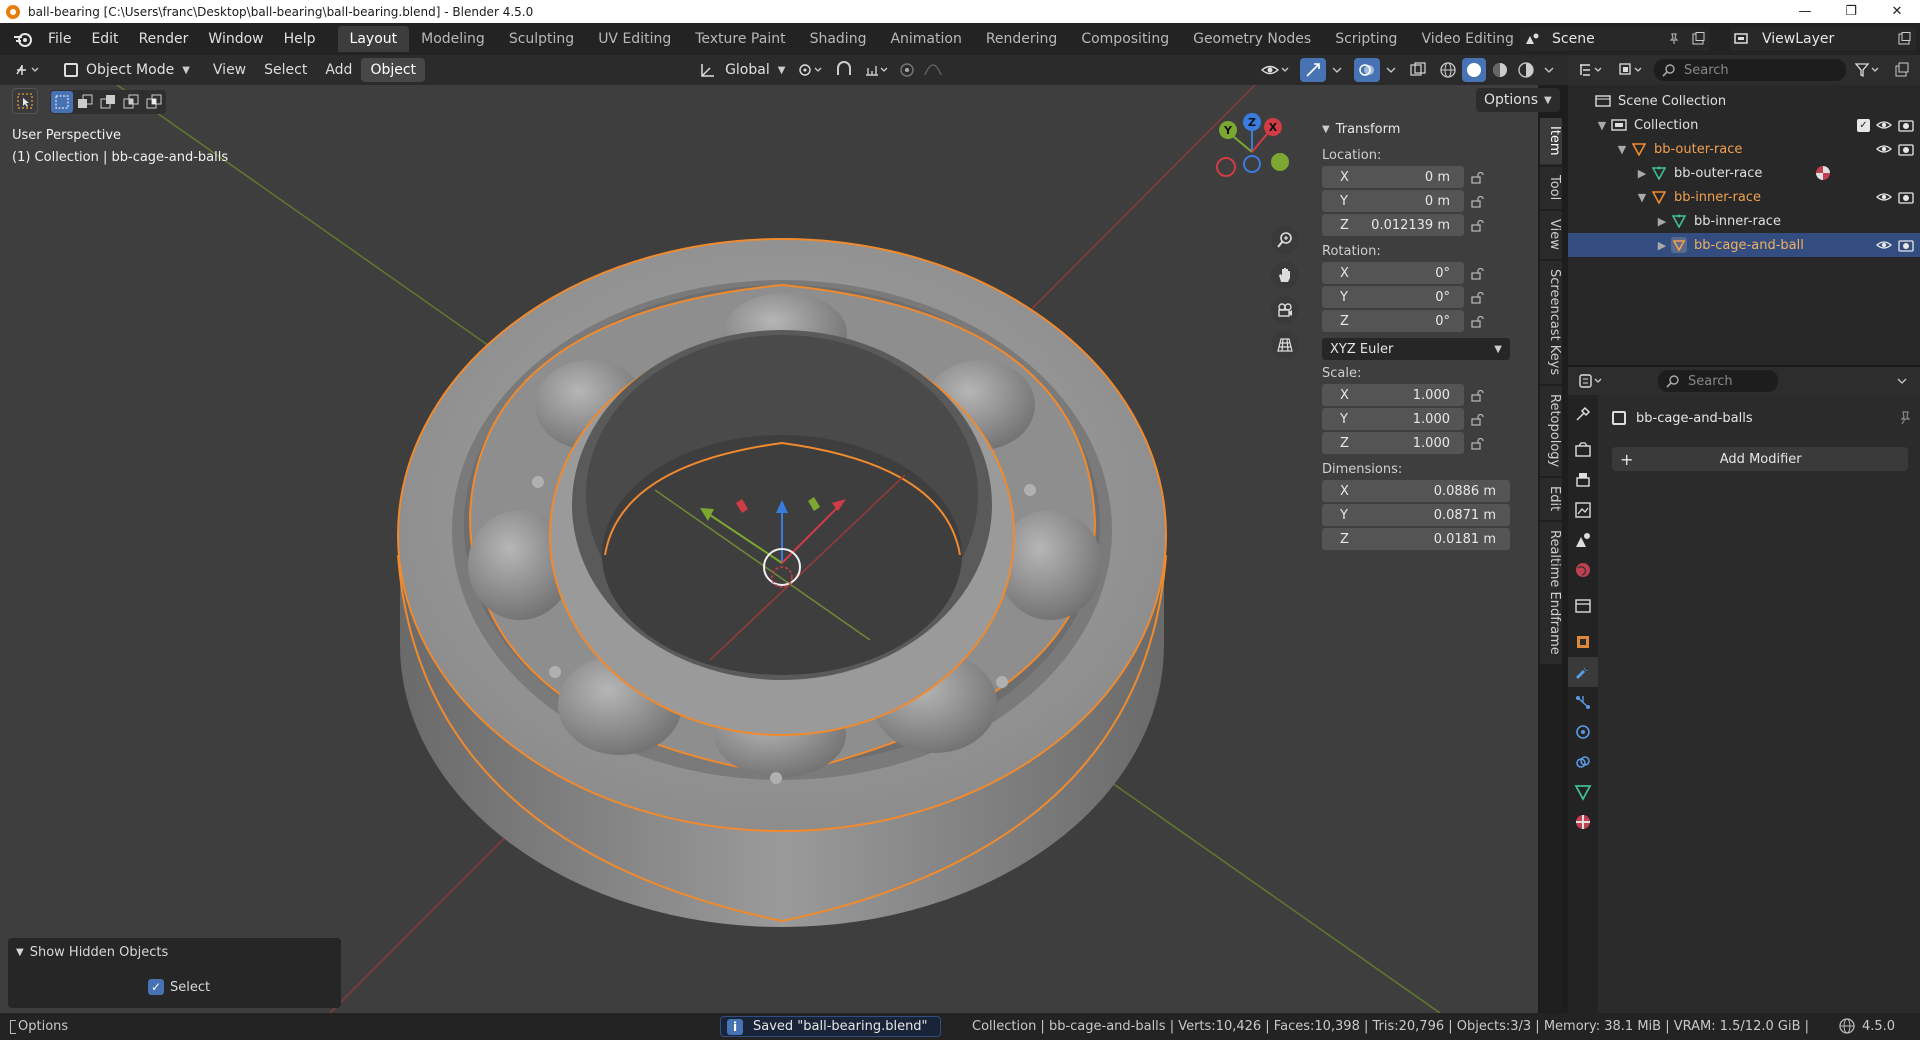  I want to click on sidebar-tab-edit: Edit, so click(1551, 499).